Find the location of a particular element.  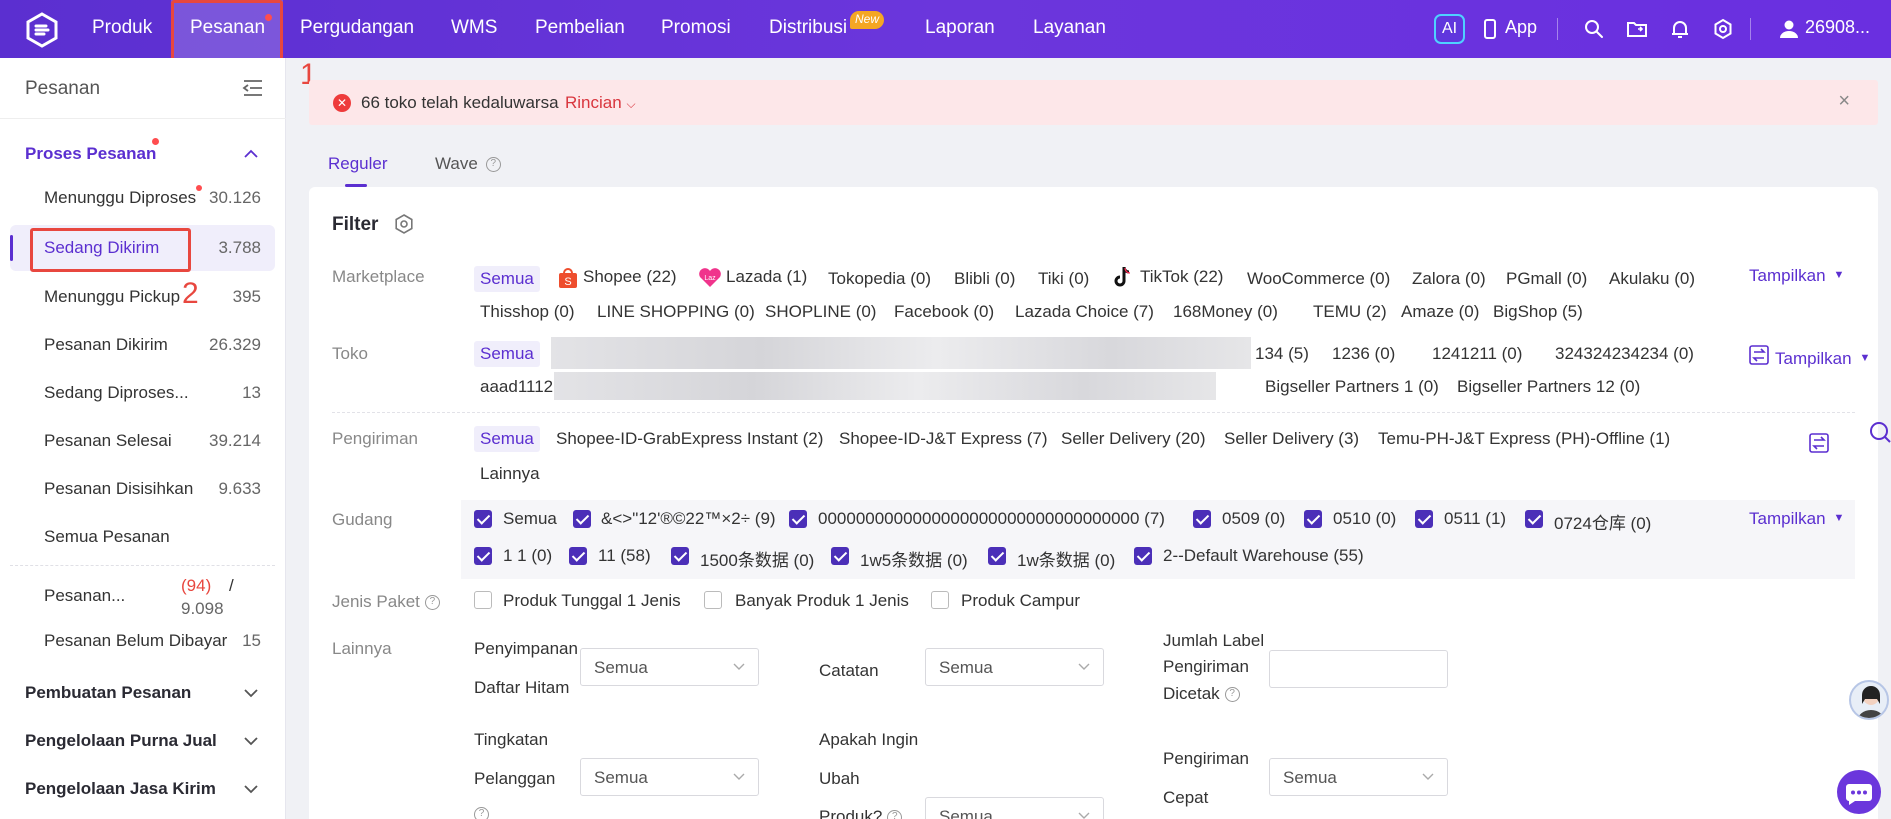

marketplace-option-lazada-choice: Lazada Choice (7) is located at coordinates (1084, 312).